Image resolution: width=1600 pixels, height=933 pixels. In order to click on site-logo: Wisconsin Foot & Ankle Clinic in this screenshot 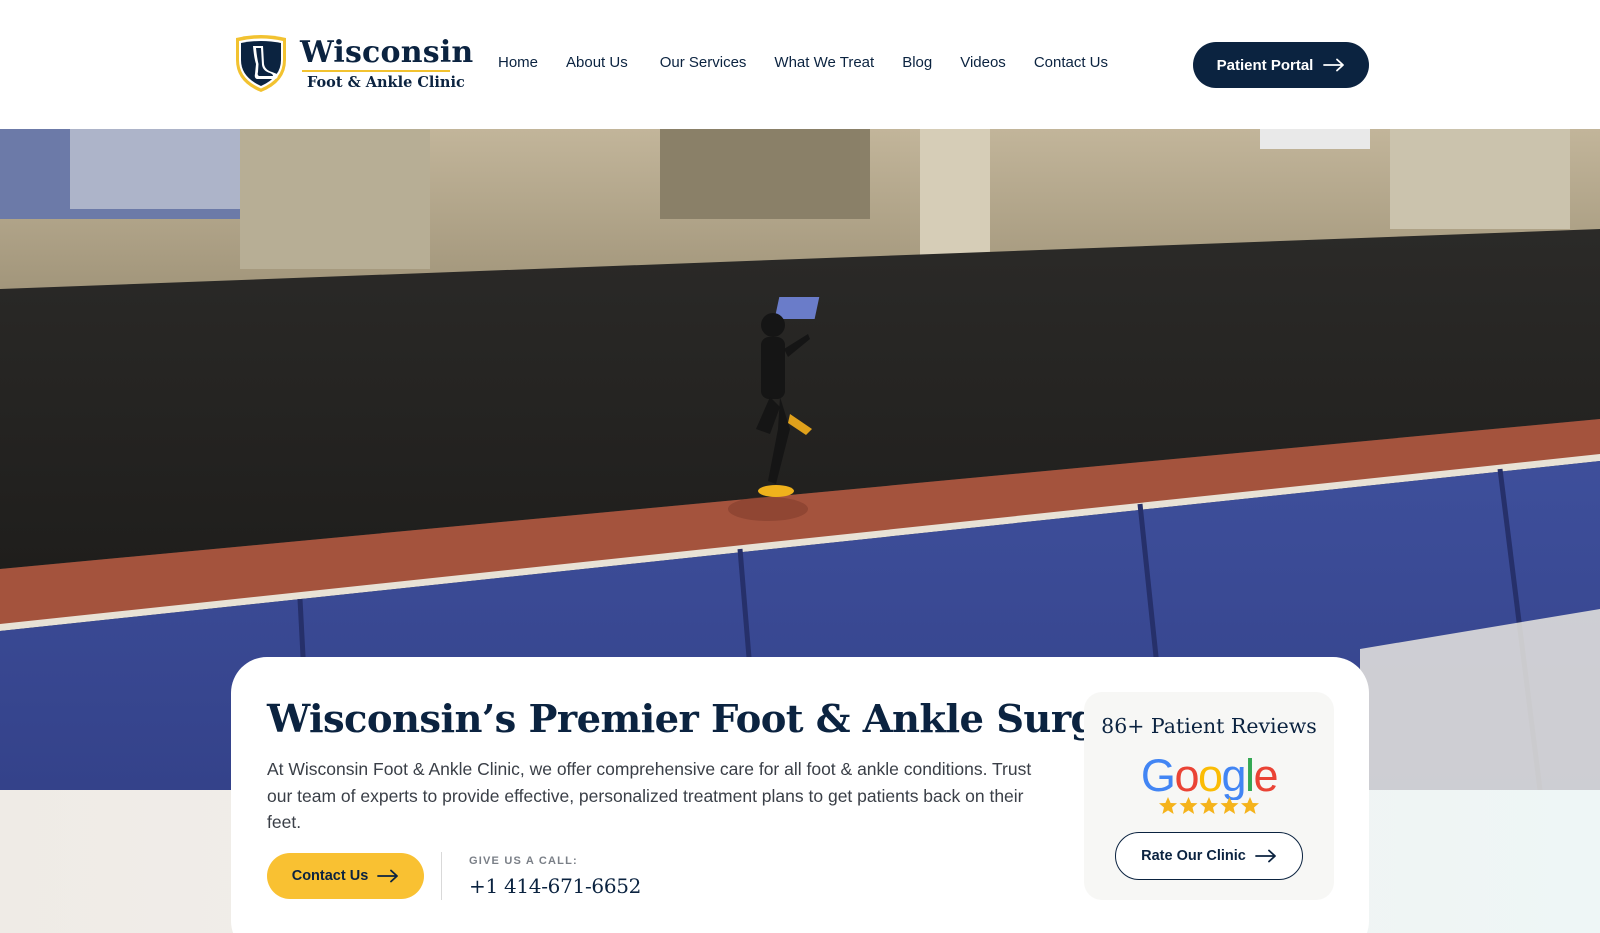, I will do `click(351, 64)`.